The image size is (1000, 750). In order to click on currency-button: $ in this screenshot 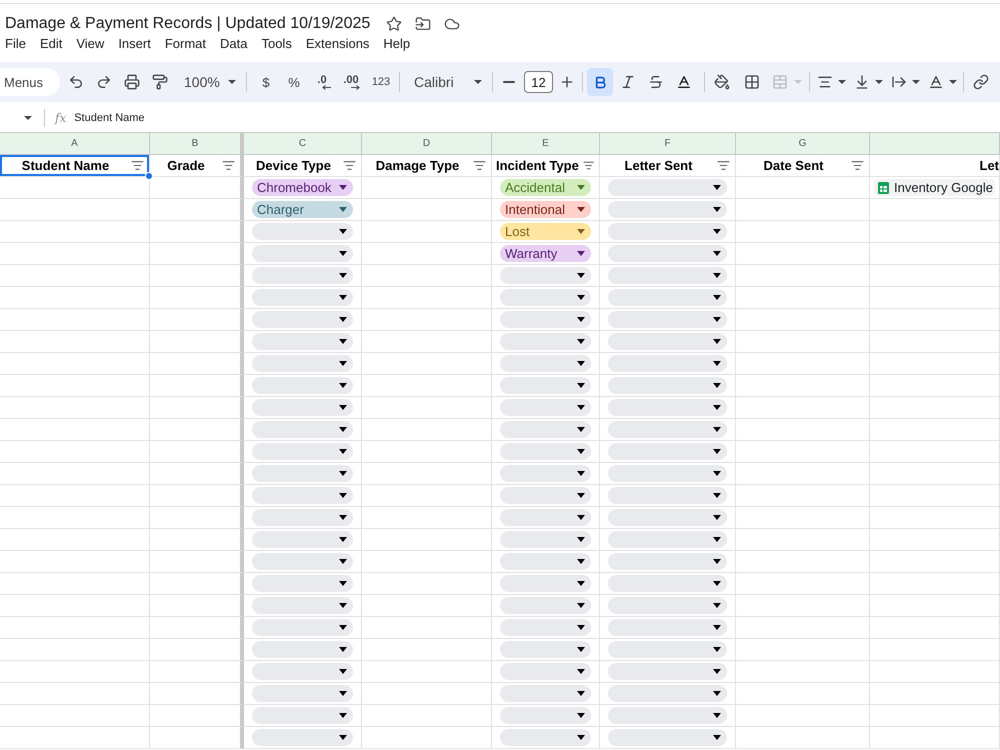, I will do `click(266, 82)`.